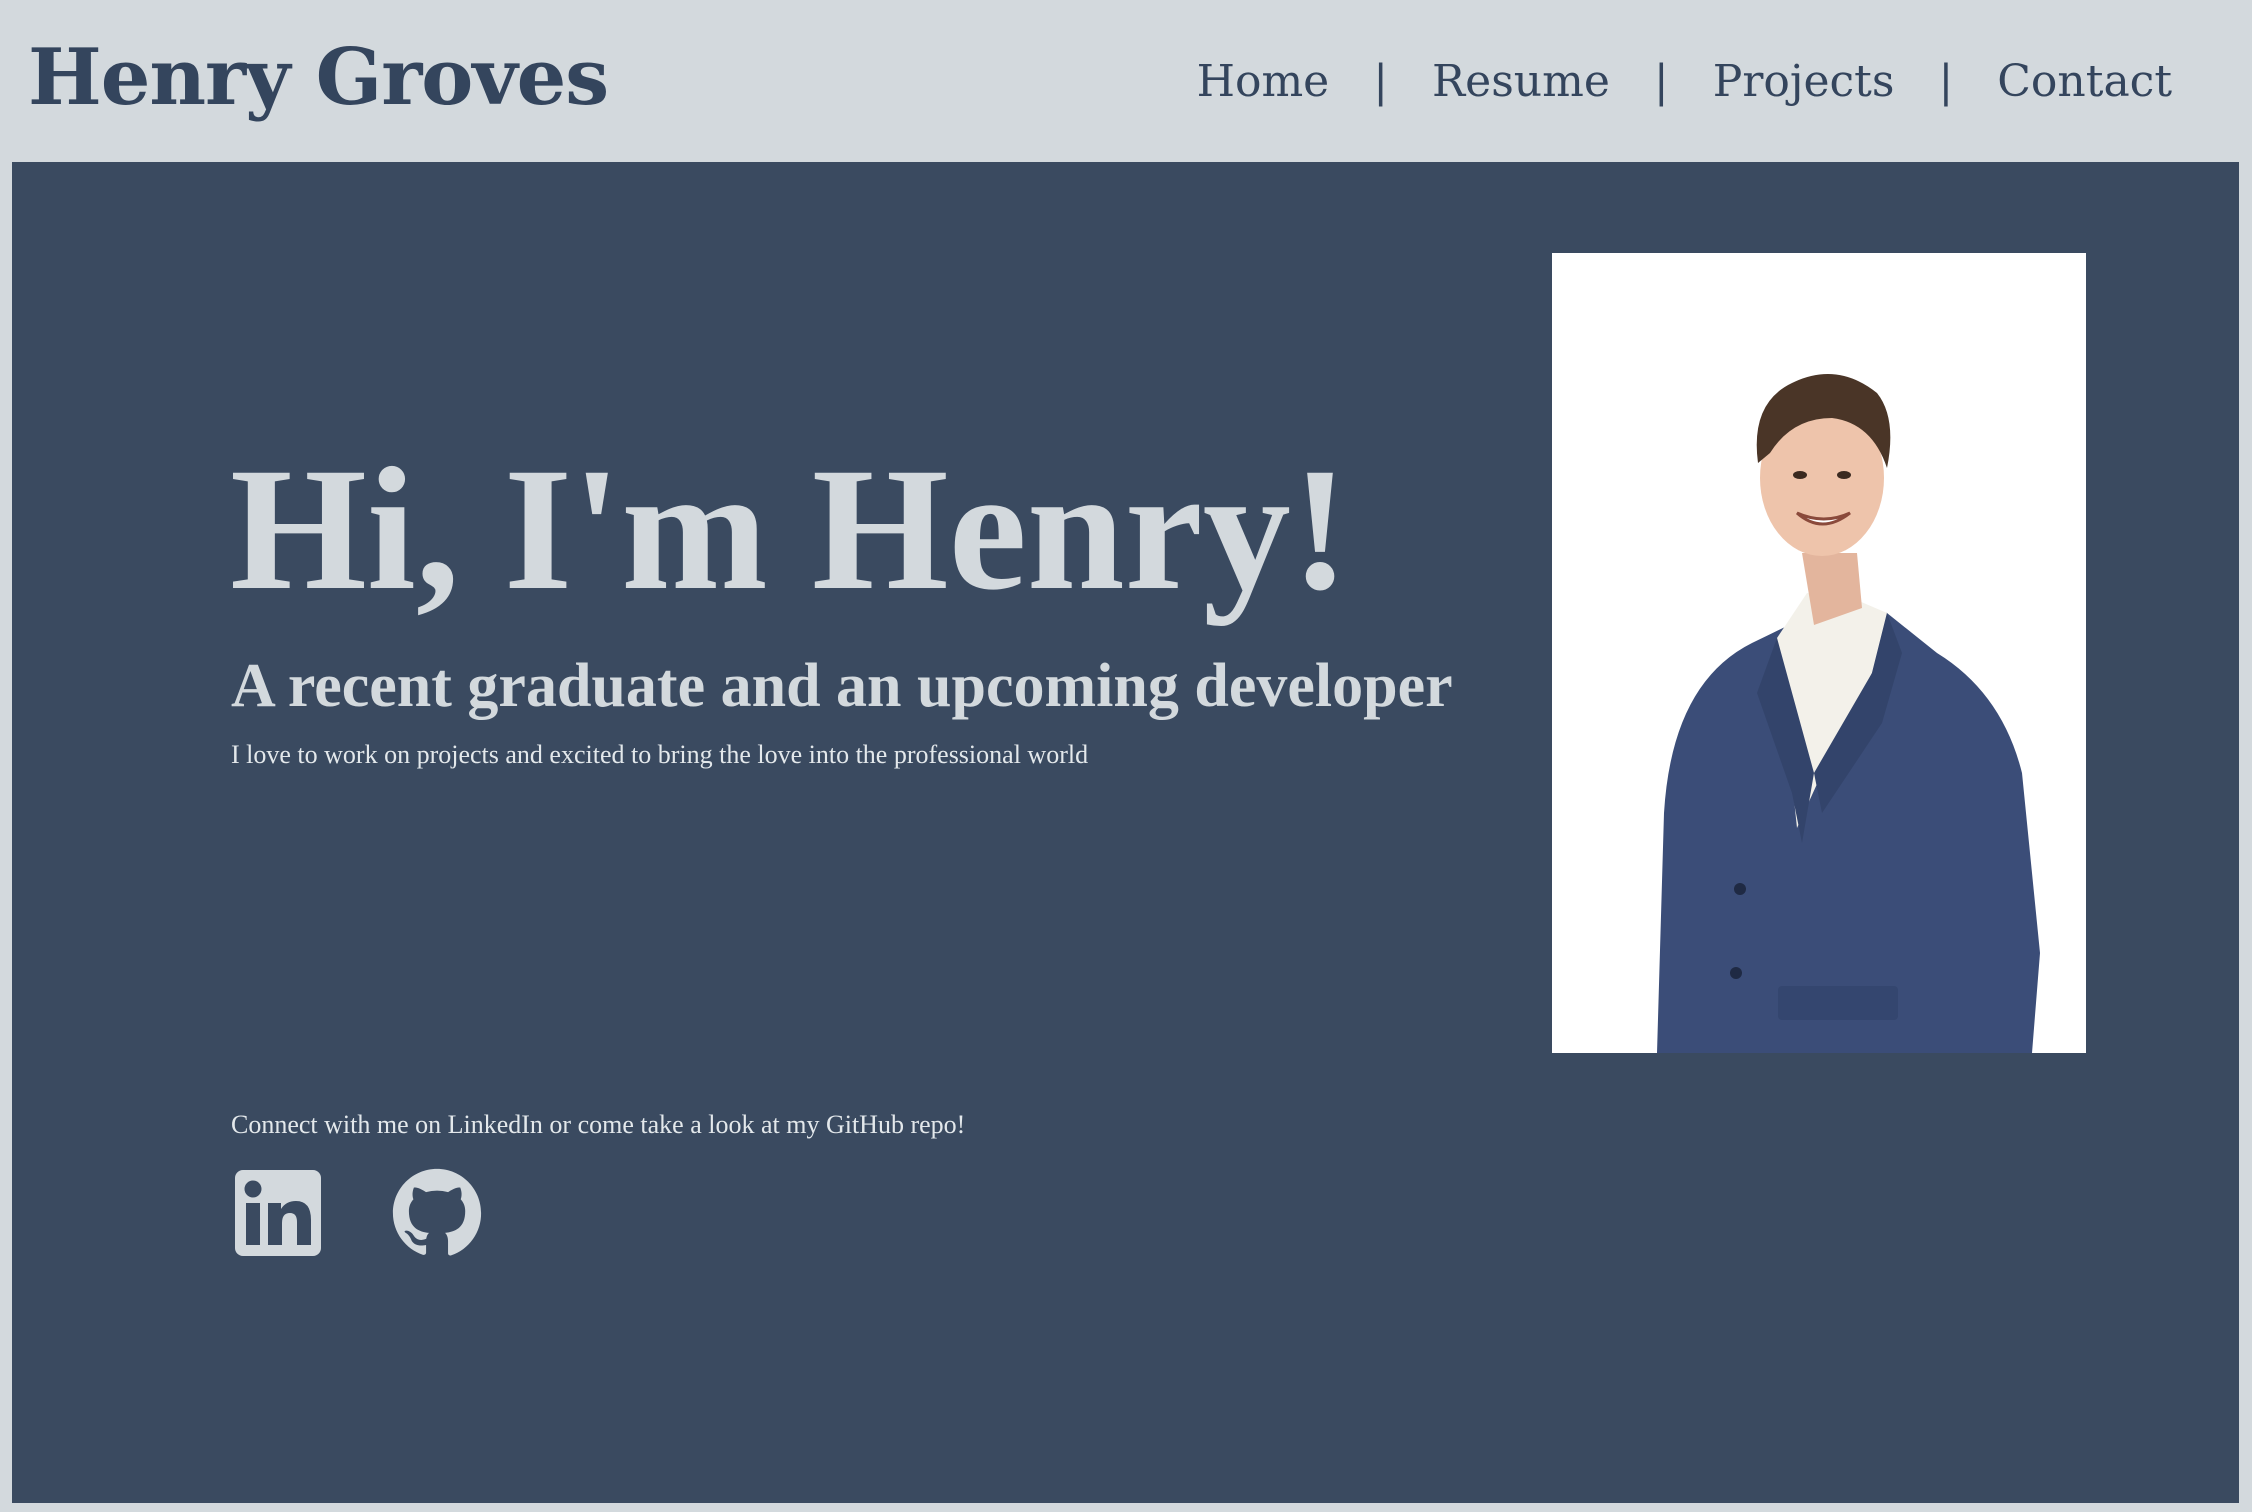  I want to click on profile-photo-illustration, so click(1819, 653).